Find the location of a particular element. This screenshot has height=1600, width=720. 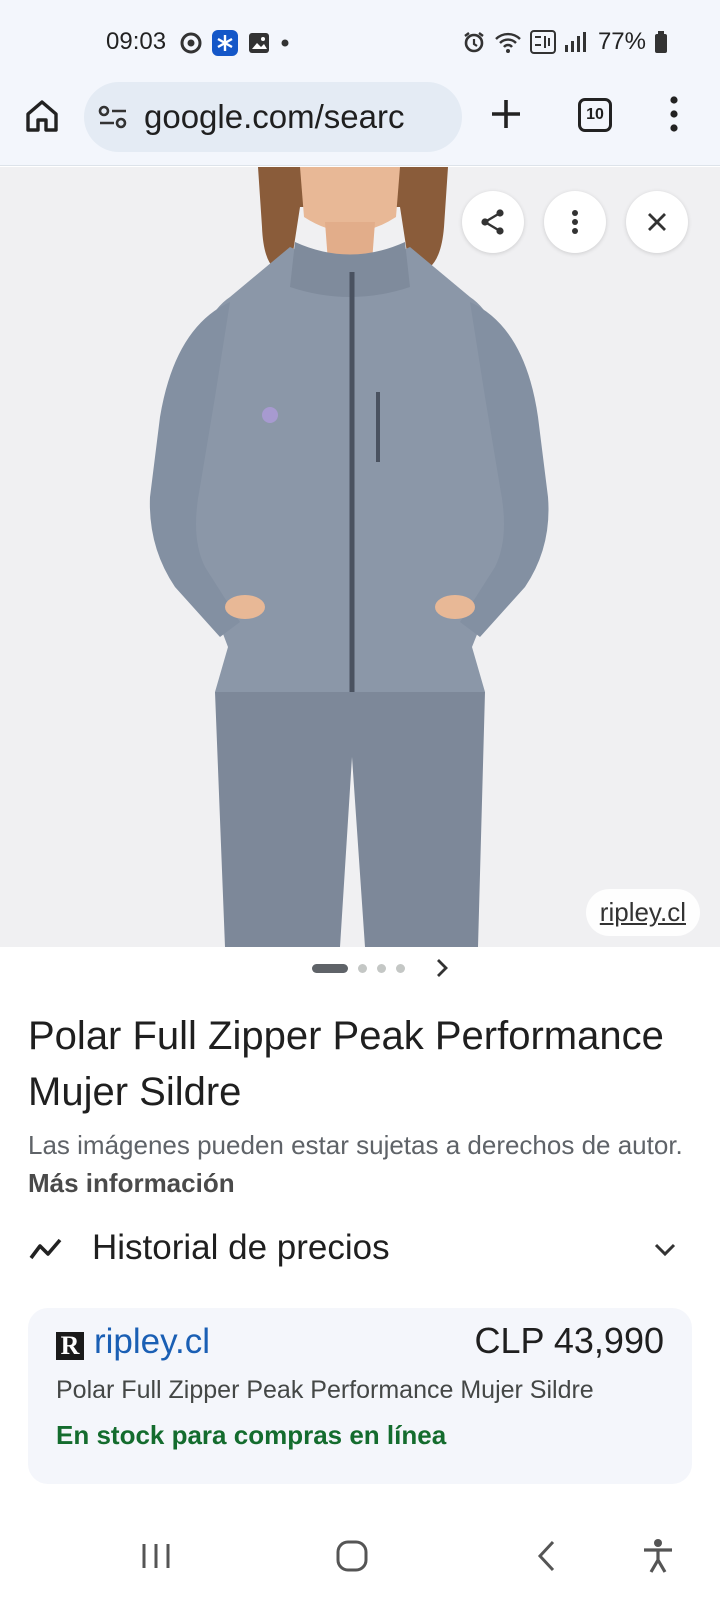

more-notifications-dot-icon is located at coordinates (285, 43).